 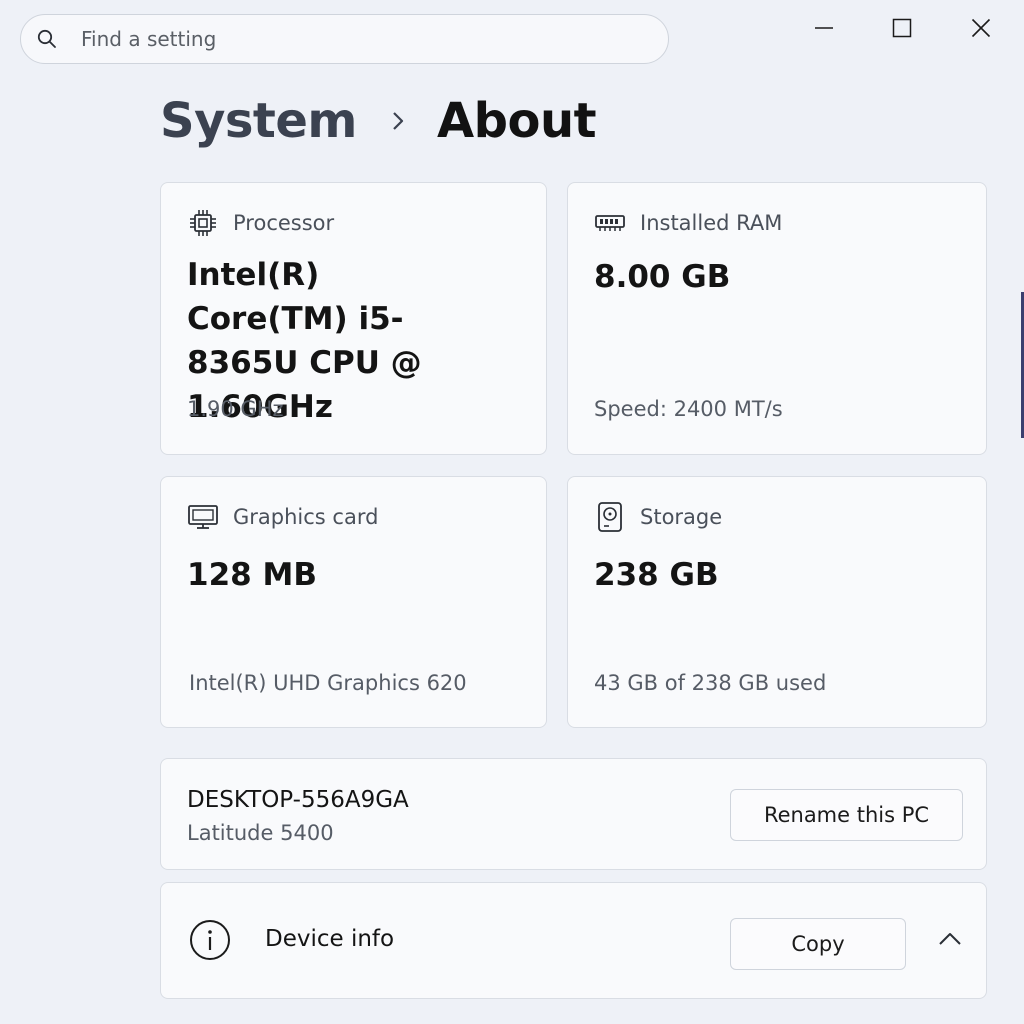 I want to click on search-icon, so click(x=47, y=39).